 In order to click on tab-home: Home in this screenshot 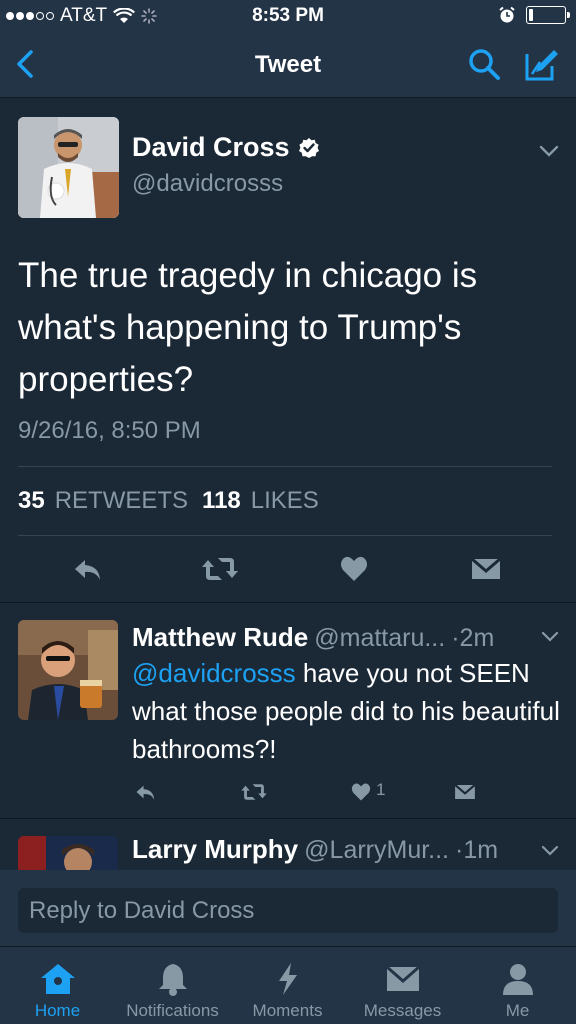, I will do `click(57, 985)`.